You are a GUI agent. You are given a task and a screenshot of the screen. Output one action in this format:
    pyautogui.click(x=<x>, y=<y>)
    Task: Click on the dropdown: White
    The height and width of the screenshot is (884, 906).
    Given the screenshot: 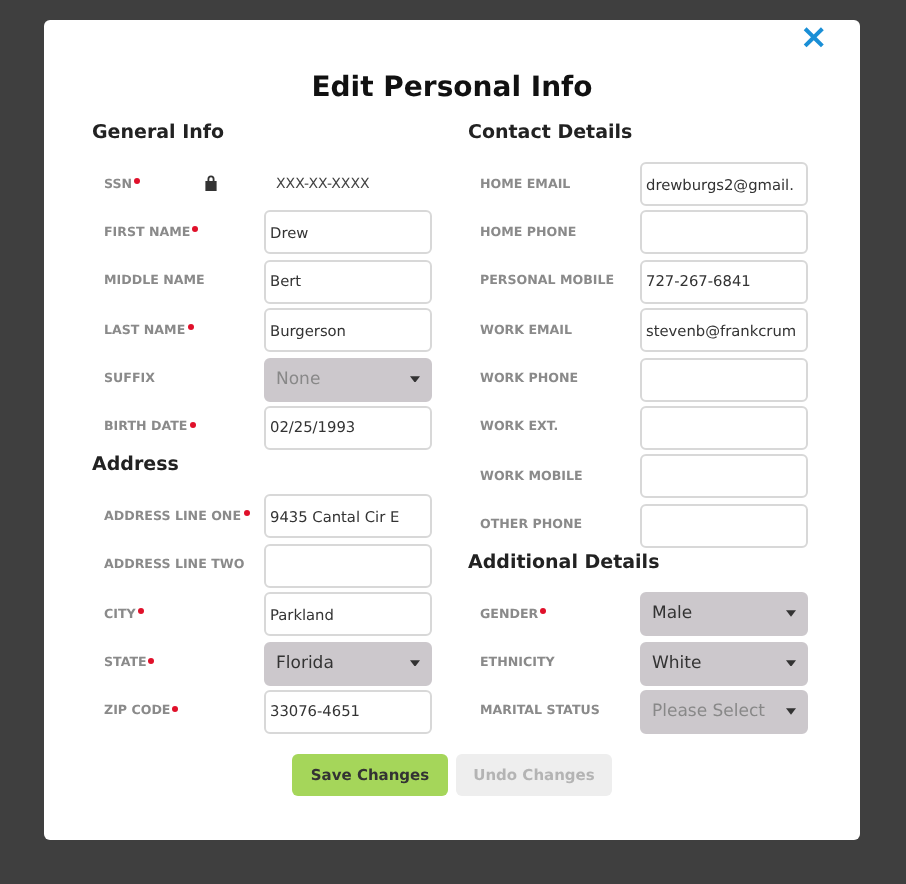 What is the action you would take?
    pyautogui.click(x=724, y=663)
    